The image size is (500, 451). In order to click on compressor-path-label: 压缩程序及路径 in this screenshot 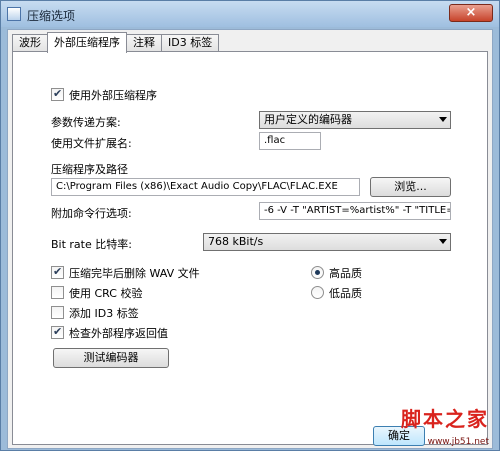, I will do `click(89, 169)`.